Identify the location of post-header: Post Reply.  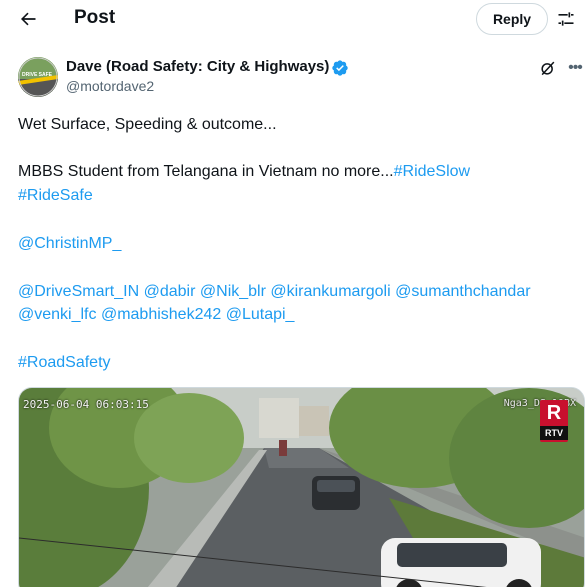
(293, 19).